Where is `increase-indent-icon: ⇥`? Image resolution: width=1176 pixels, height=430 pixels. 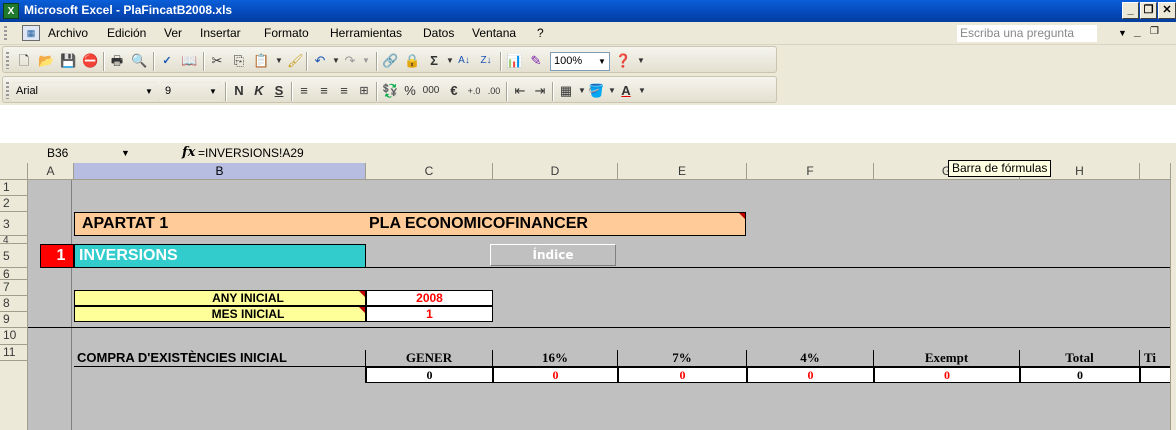 increase-indent-icon: ⇥ is located at coordinates (540, 91).